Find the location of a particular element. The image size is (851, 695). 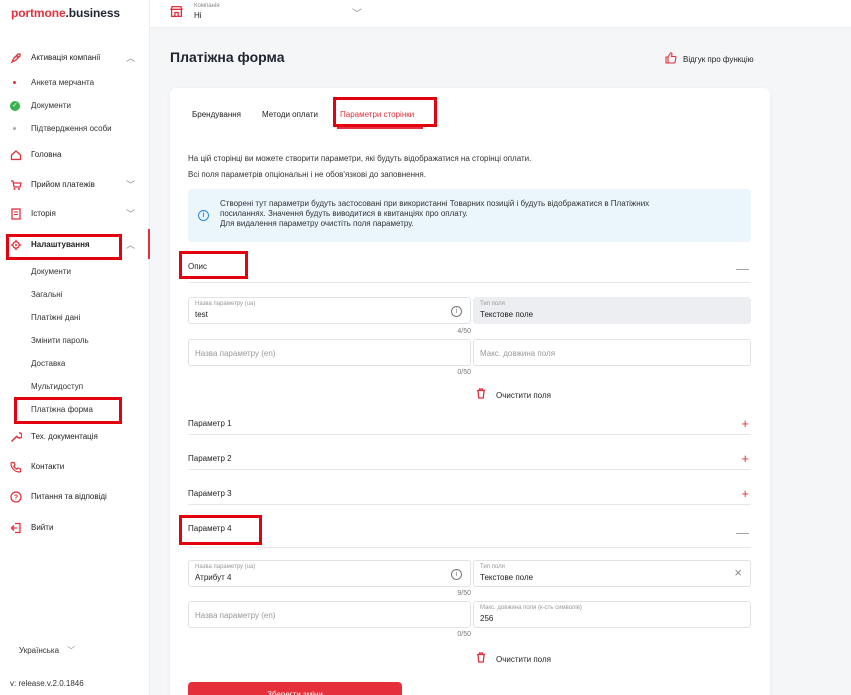

chevron-up-icon: ︿ is located at coordinates (131, 245).